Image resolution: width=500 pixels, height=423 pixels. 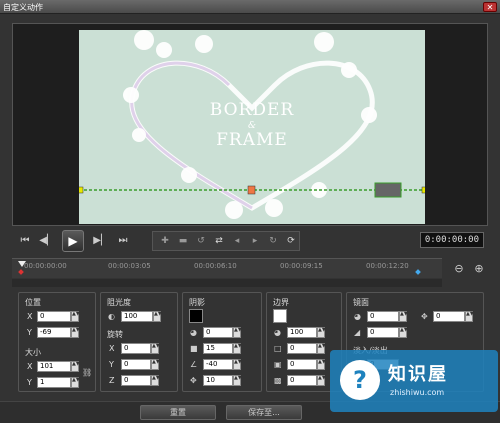 I want to click on time-tick: 00:00:12:20, so click(x=387, y=266).